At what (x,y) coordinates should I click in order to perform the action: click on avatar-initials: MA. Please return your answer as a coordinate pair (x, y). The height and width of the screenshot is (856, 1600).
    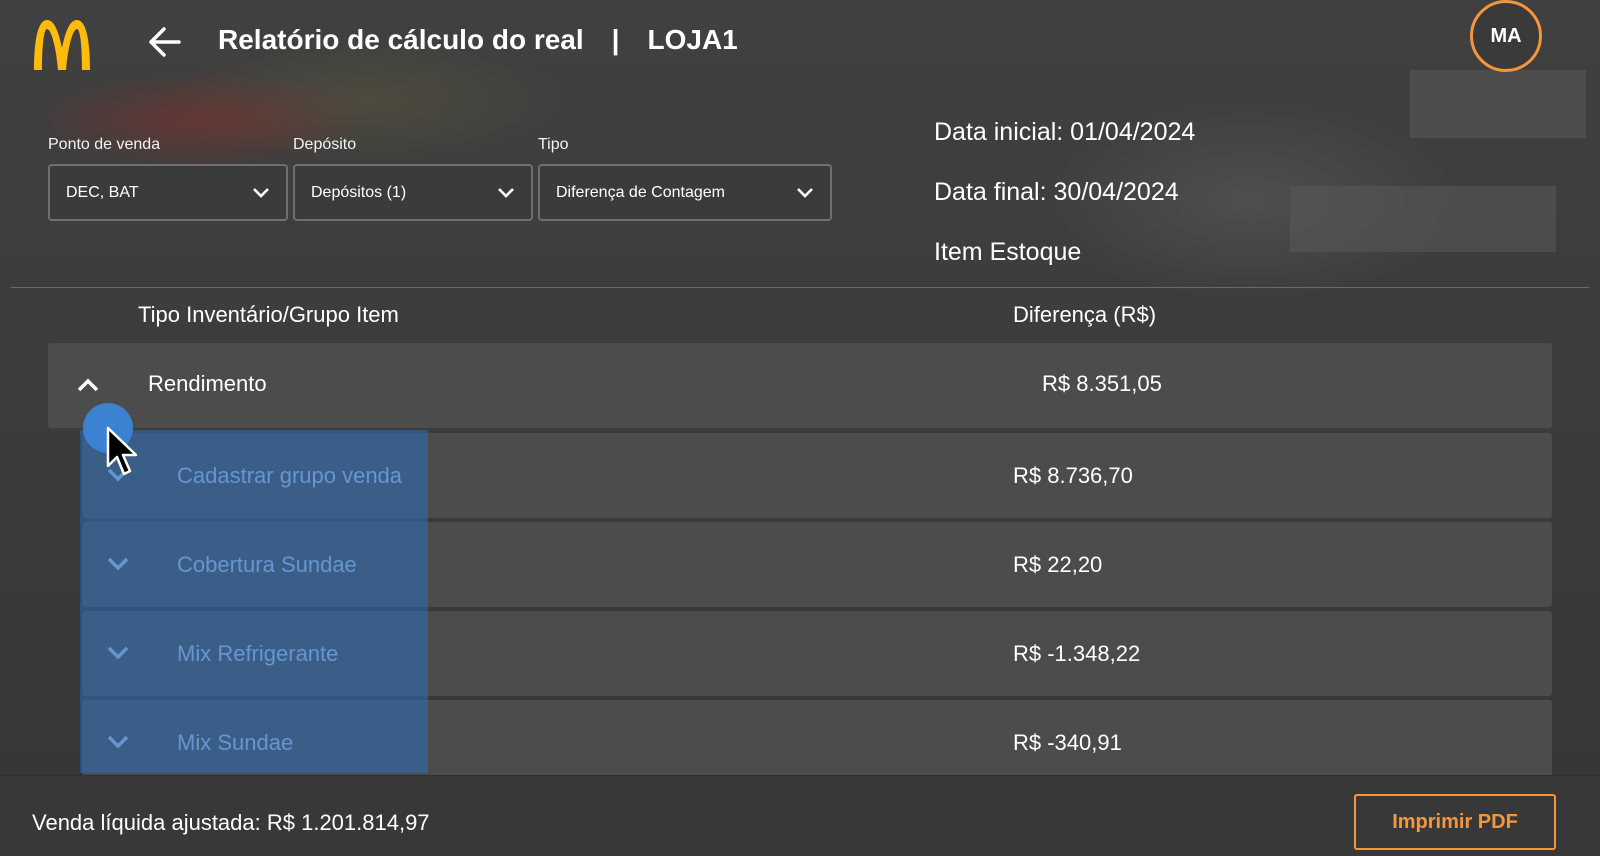
    Looking at the image, I should click on (1506, 35).